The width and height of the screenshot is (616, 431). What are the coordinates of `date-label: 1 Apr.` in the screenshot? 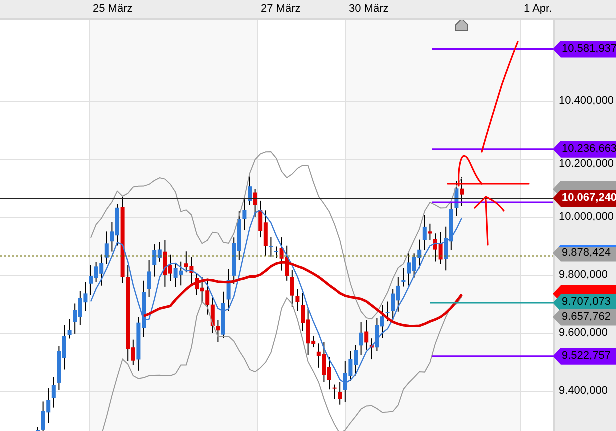 It's located at (538, 9).